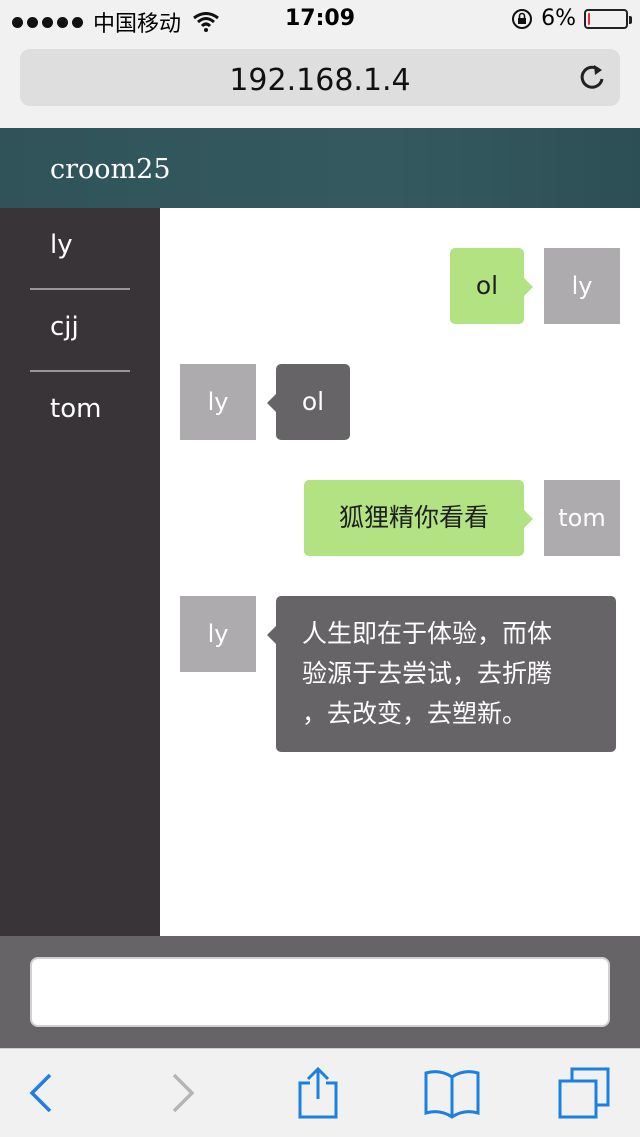  I want to click on status-bar: 中国移动 17:09 6%, so click(320, 20).